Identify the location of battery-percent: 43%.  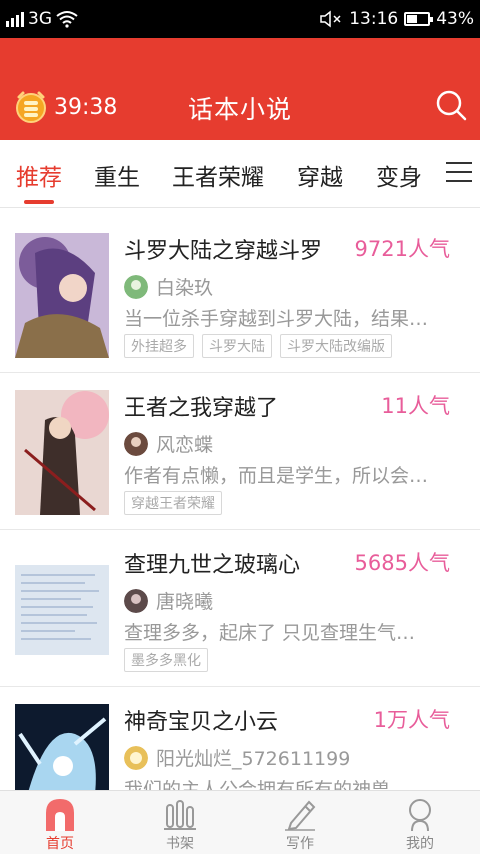
(455, 19).